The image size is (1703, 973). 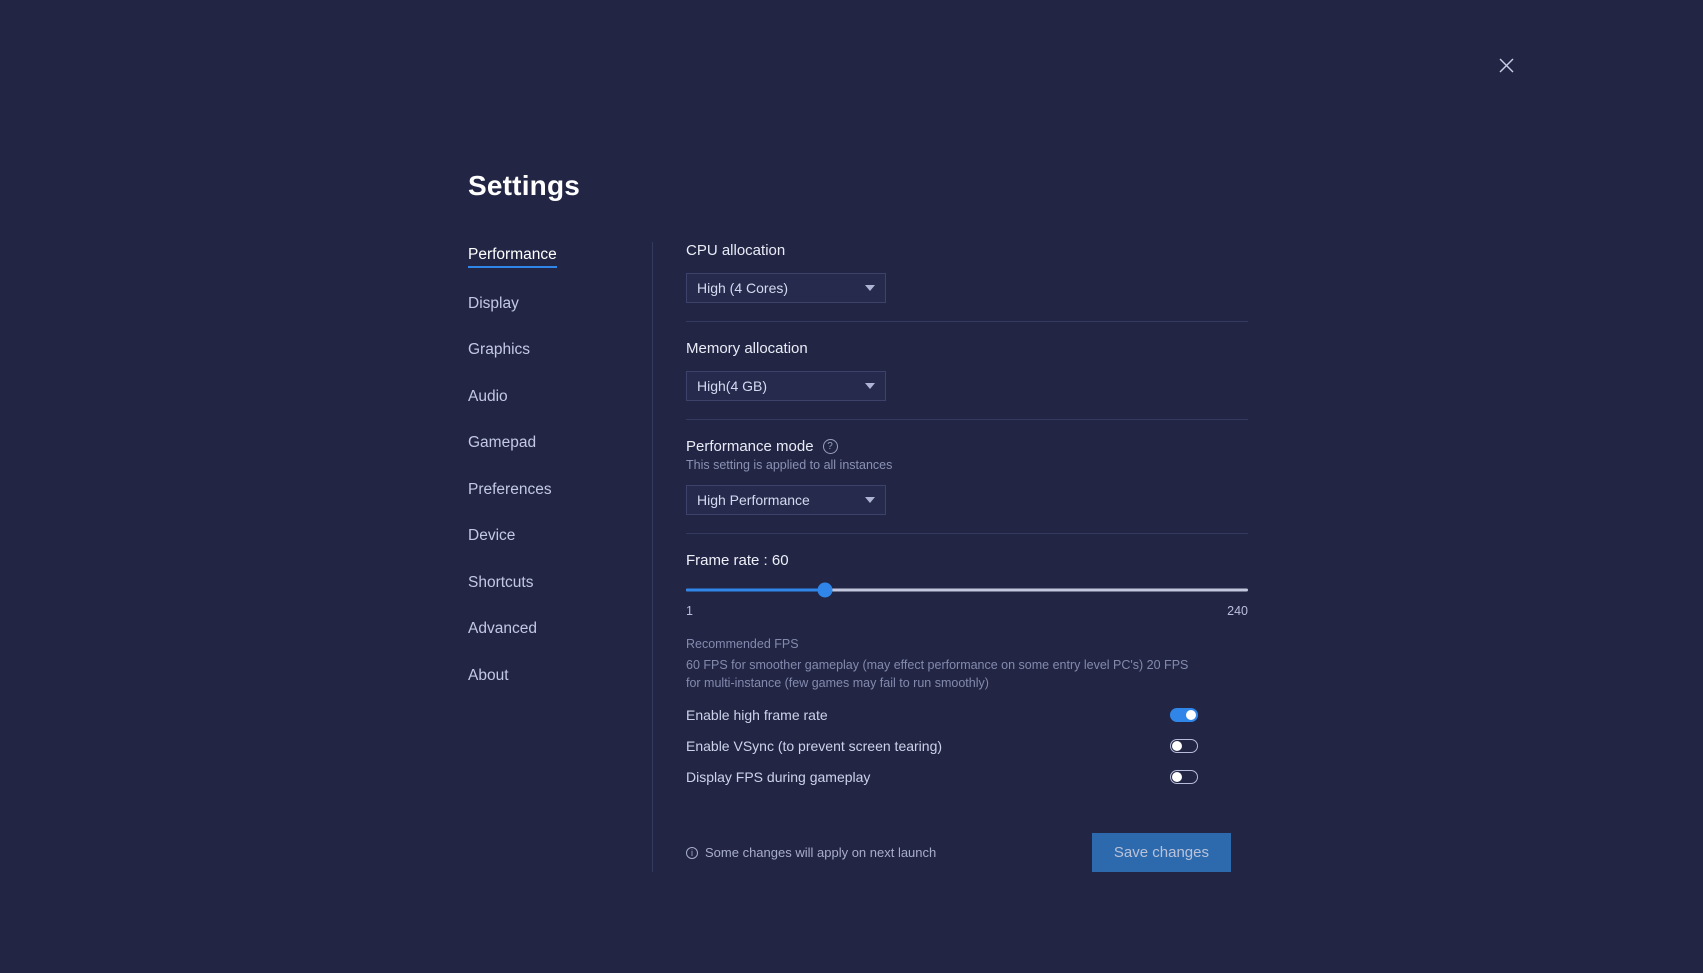 I want to click on close-icon, so click(x=1506, y=65).